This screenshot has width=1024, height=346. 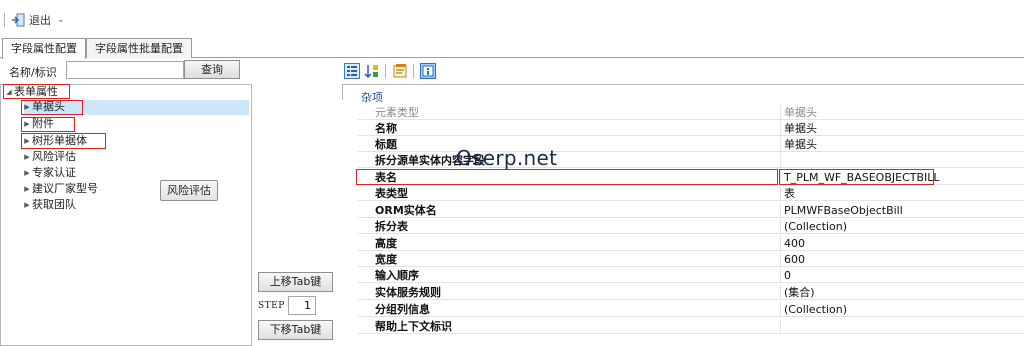 What do you see at coordinates (386, 177) in the screenshot?
I see `property-name: 表名` at bounding box center [386, 177].